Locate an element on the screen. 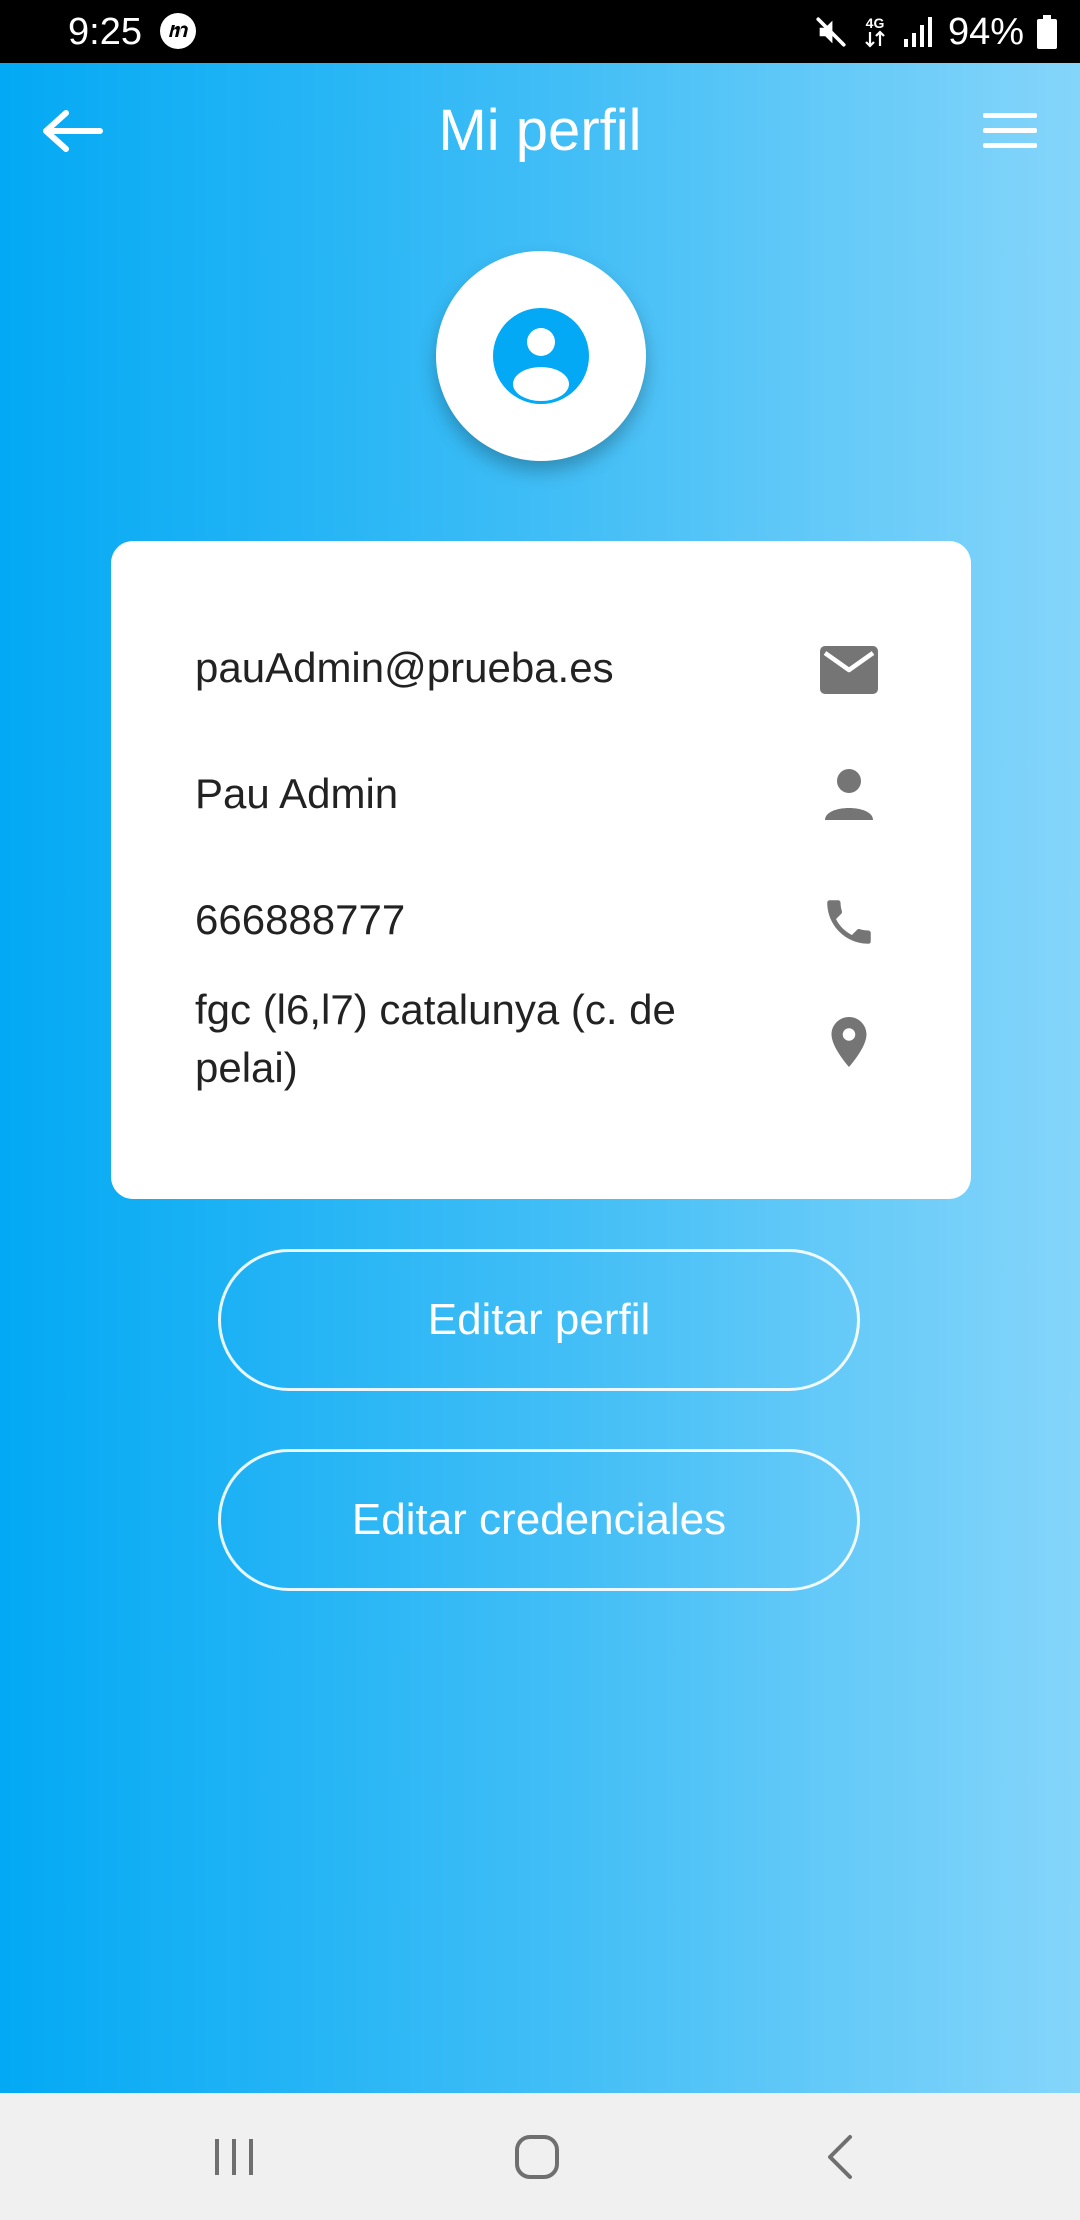 This screenshot has height=2220, width=1080. home-button is located at coordinates (537, 2157).